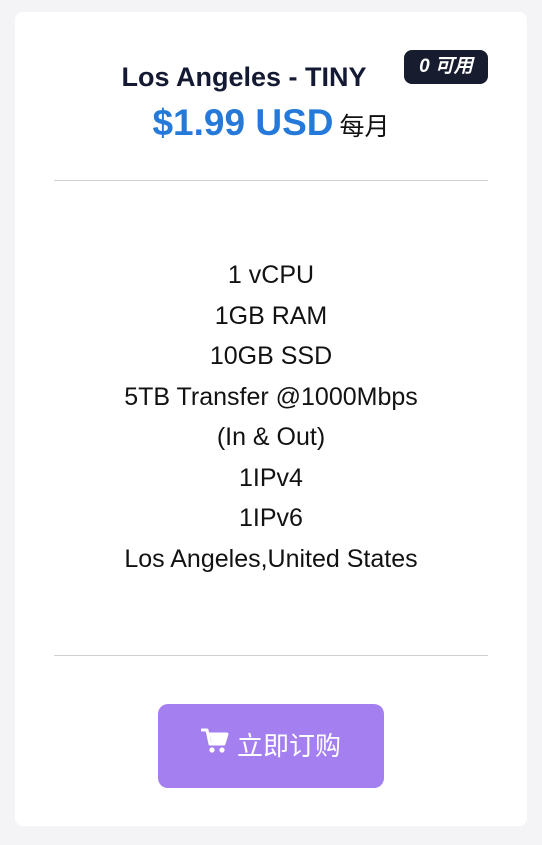 This screenshot has width=542, height=845. I want to click on plan-price: $1.99 USD, so click(243, 122).